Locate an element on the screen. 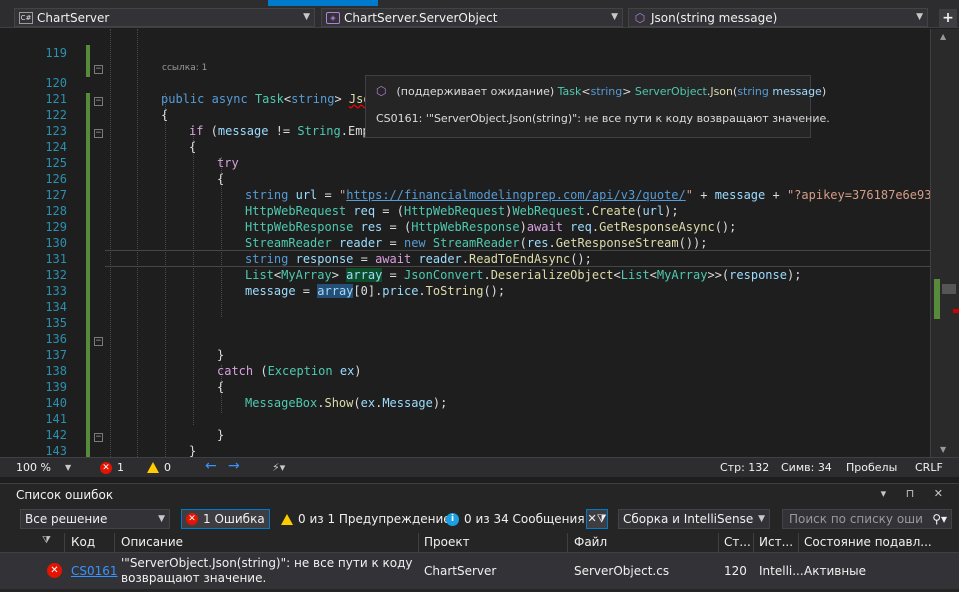 This screenshot has width=959, height=592. code-line: 134 is located at coordinates (465, 298).